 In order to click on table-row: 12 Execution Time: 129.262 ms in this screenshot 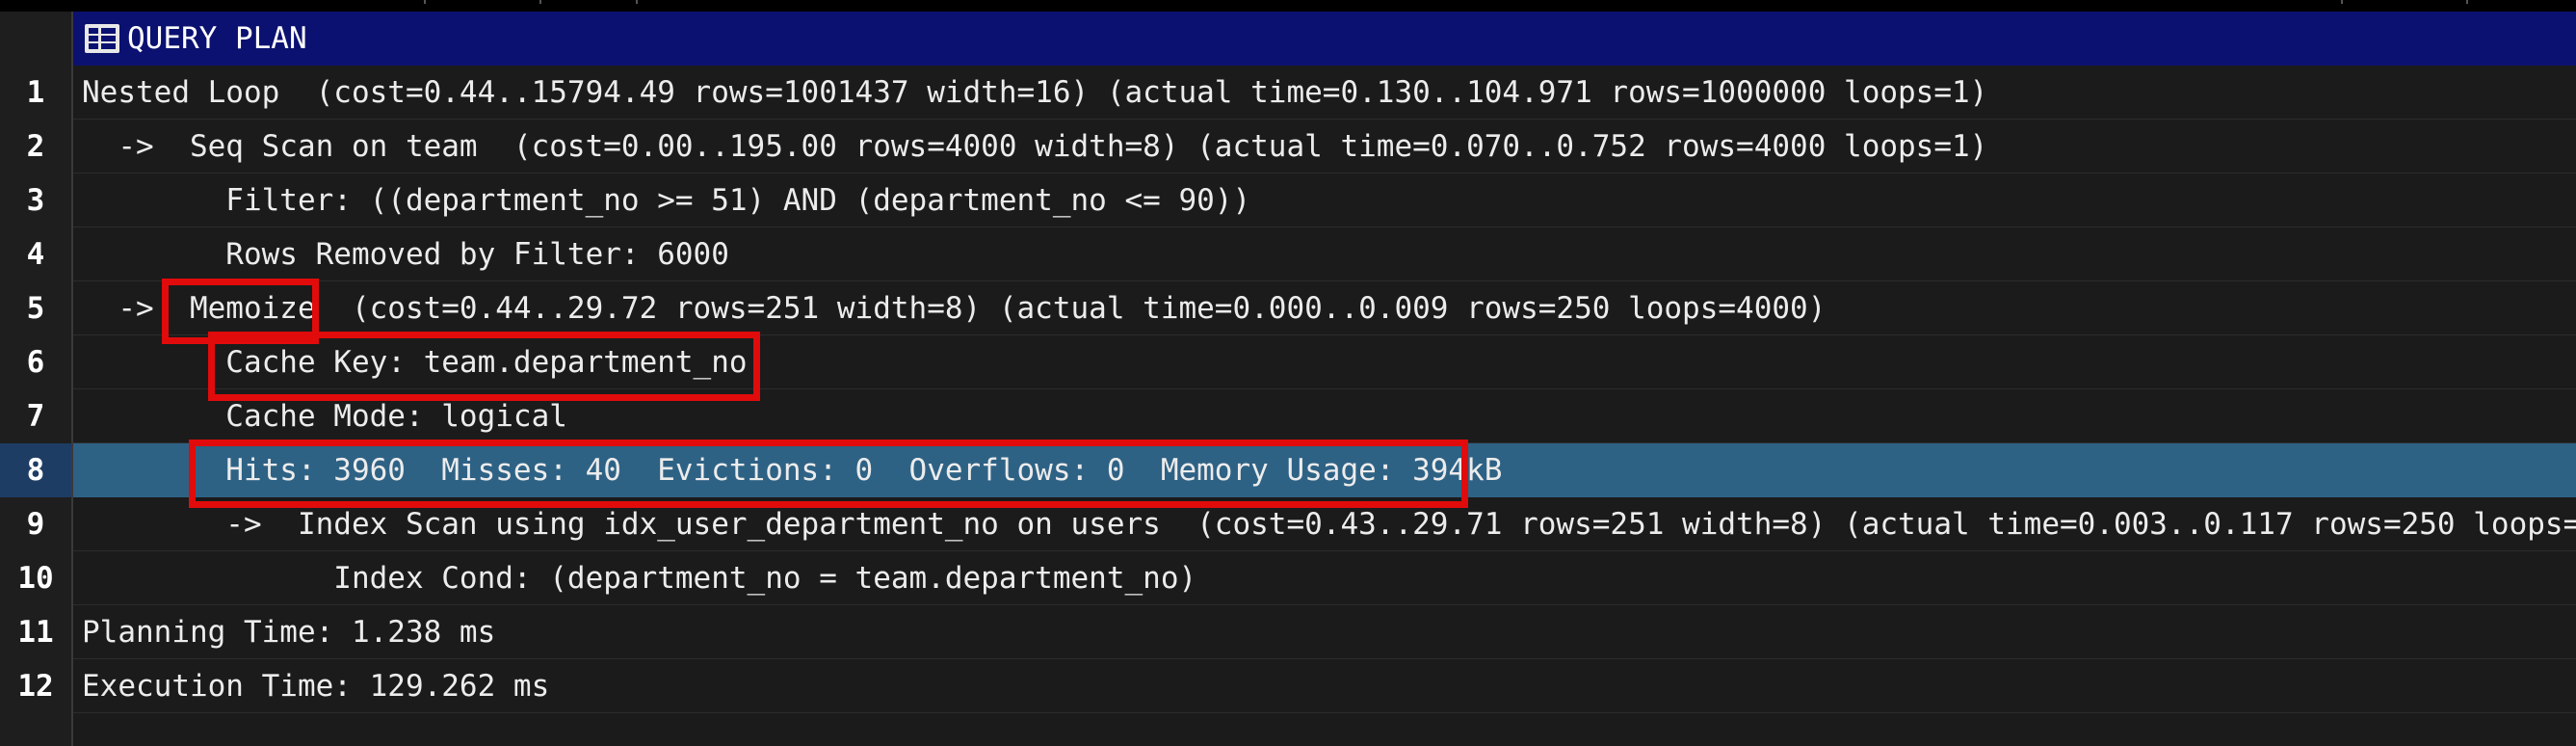, I will do `click(1288, 686)`.